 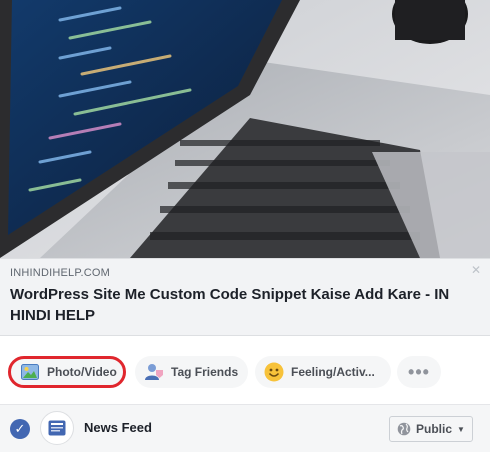 I want to click on tag-friends-icon, so click(x=154, y=372).